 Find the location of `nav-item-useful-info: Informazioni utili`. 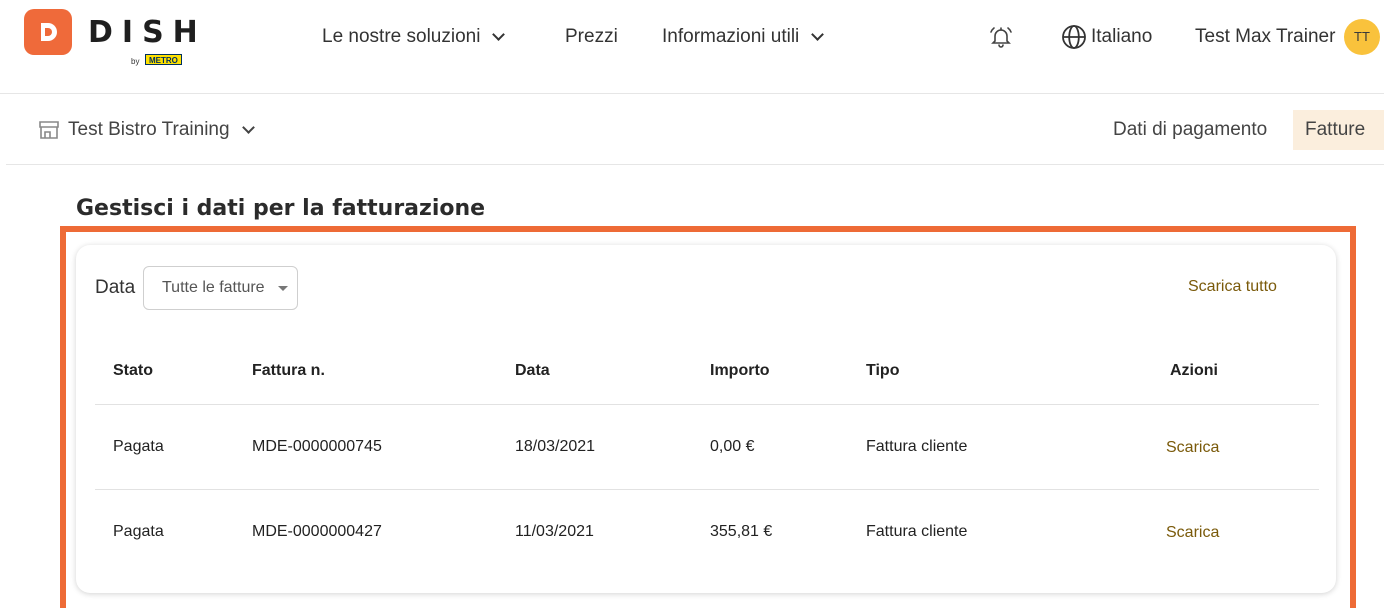

nav-item-useful-info: Informazioni utili is located at coordinates (743, 37).